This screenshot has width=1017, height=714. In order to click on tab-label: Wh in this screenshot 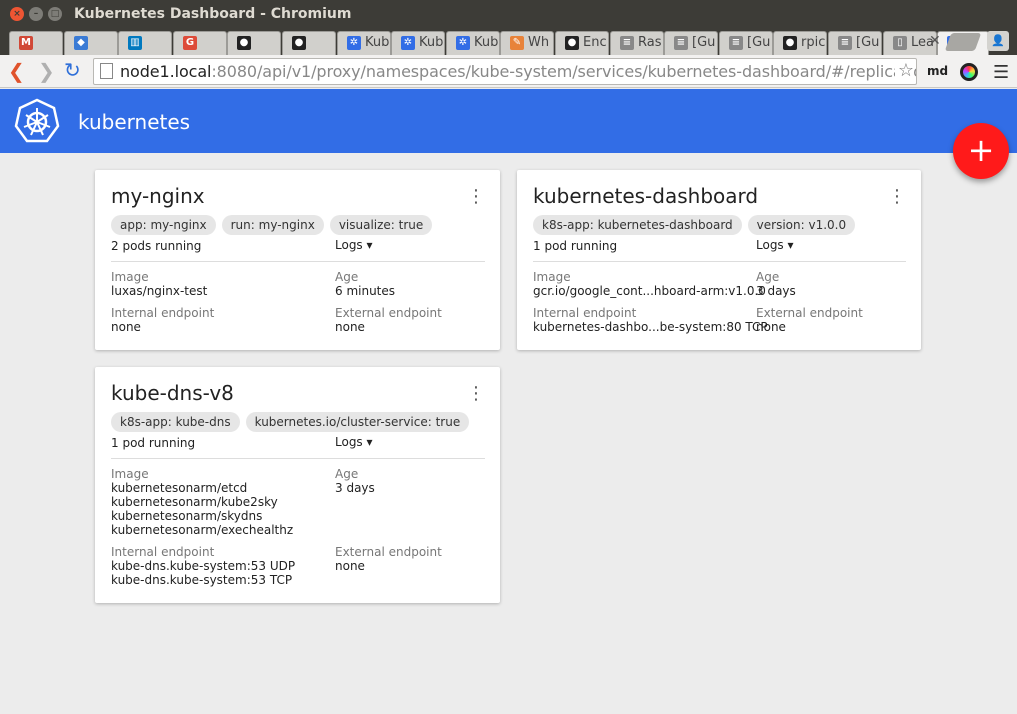, I will do `click(539, 42)`.